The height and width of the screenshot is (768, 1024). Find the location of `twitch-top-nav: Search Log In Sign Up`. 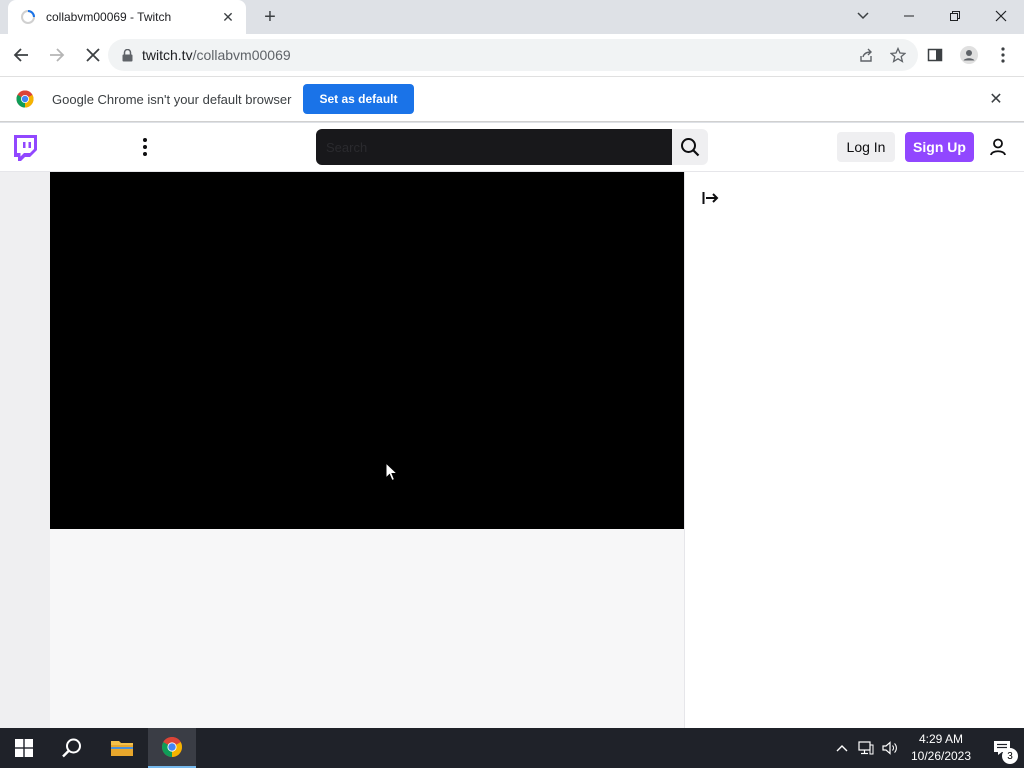

twitch-top-nav: Search Log In Sign Up is located at coordinates (512, 147).